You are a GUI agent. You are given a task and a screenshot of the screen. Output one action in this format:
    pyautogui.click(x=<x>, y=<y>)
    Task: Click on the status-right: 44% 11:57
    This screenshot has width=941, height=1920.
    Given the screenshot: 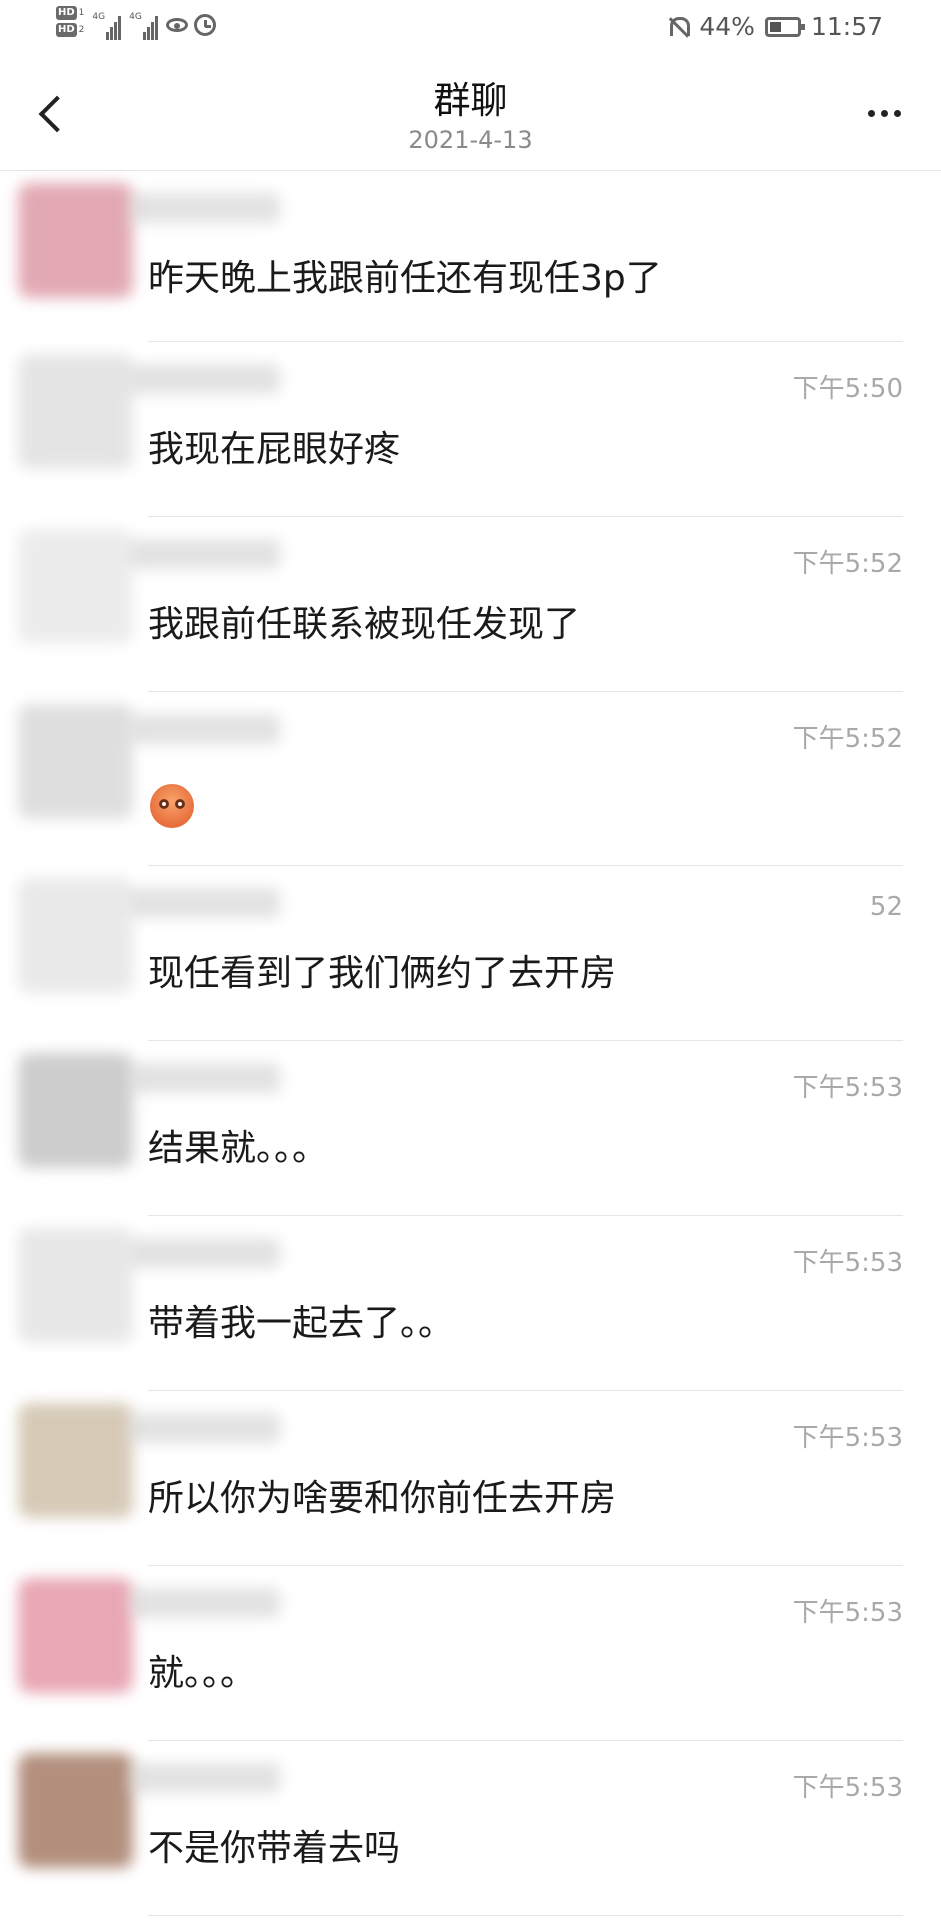 What is the action you would take?
    pyautogui.click(x=775, y=26)
    